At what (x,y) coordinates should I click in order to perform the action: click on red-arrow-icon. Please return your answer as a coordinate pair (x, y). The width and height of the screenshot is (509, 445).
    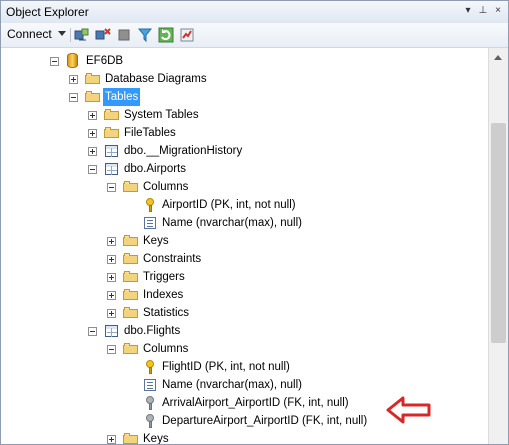
    Looking at the image, I should click on (408, 410).